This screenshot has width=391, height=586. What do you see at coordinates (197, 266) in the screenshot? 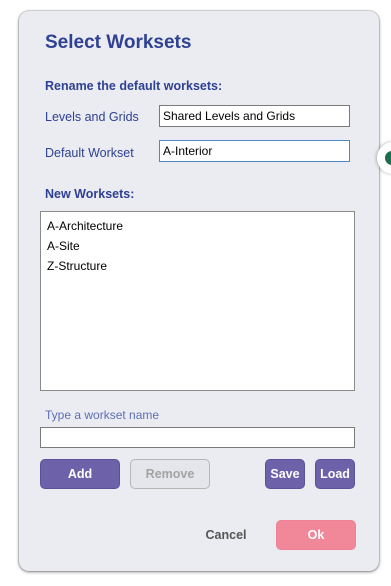
I see `list-item: Z-Structure` at bounding box center [197, 266].